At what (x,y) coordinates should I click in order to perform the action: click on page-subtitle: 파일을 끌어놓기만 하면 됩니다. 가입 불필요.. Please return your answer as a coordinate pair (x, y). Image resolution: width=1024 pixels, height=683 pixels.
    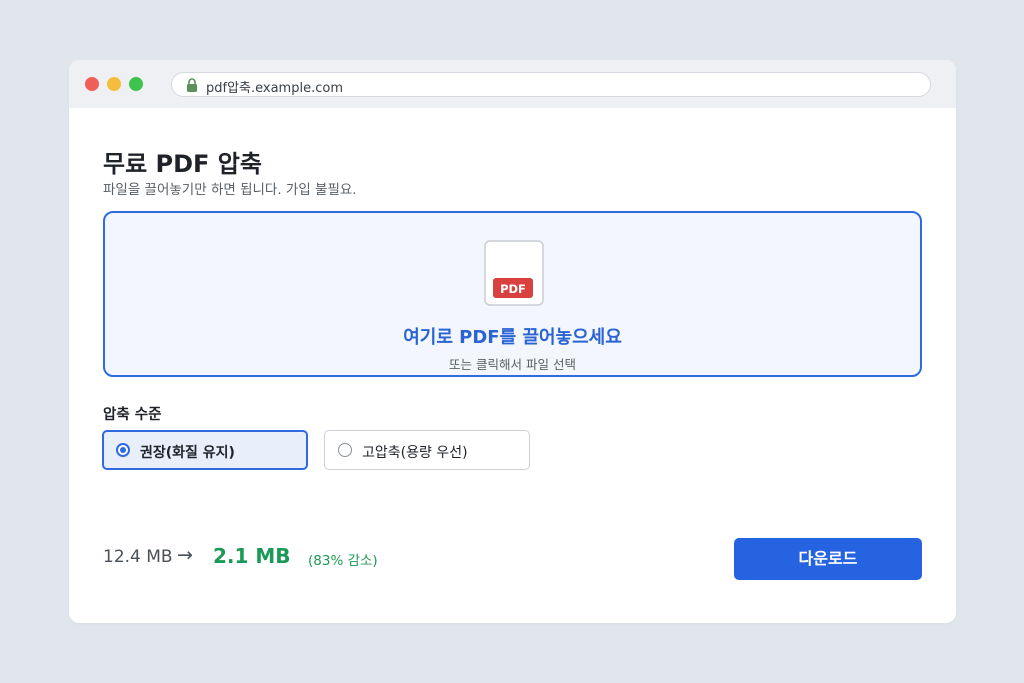
    Looking at the image, I should click on (230, 190).